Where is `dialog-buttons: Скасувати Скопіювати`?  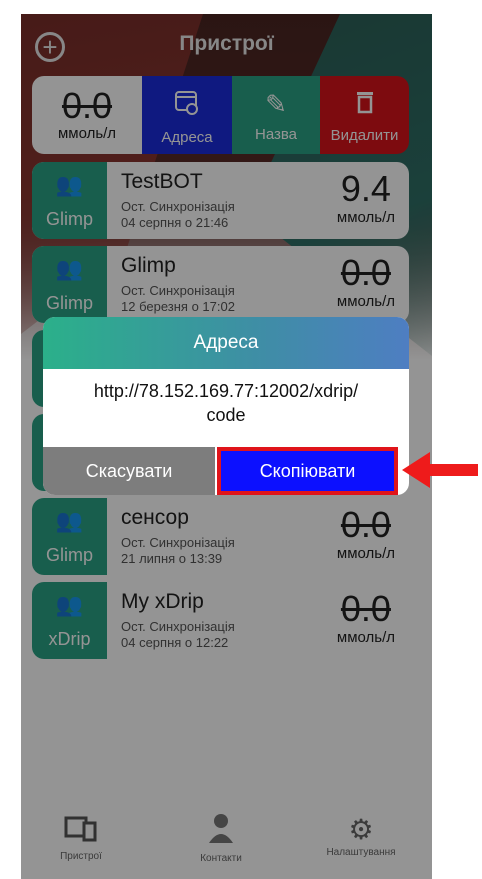
dialog-buttons: Скасувати Скопіювати is located at coordinates (226, 471).